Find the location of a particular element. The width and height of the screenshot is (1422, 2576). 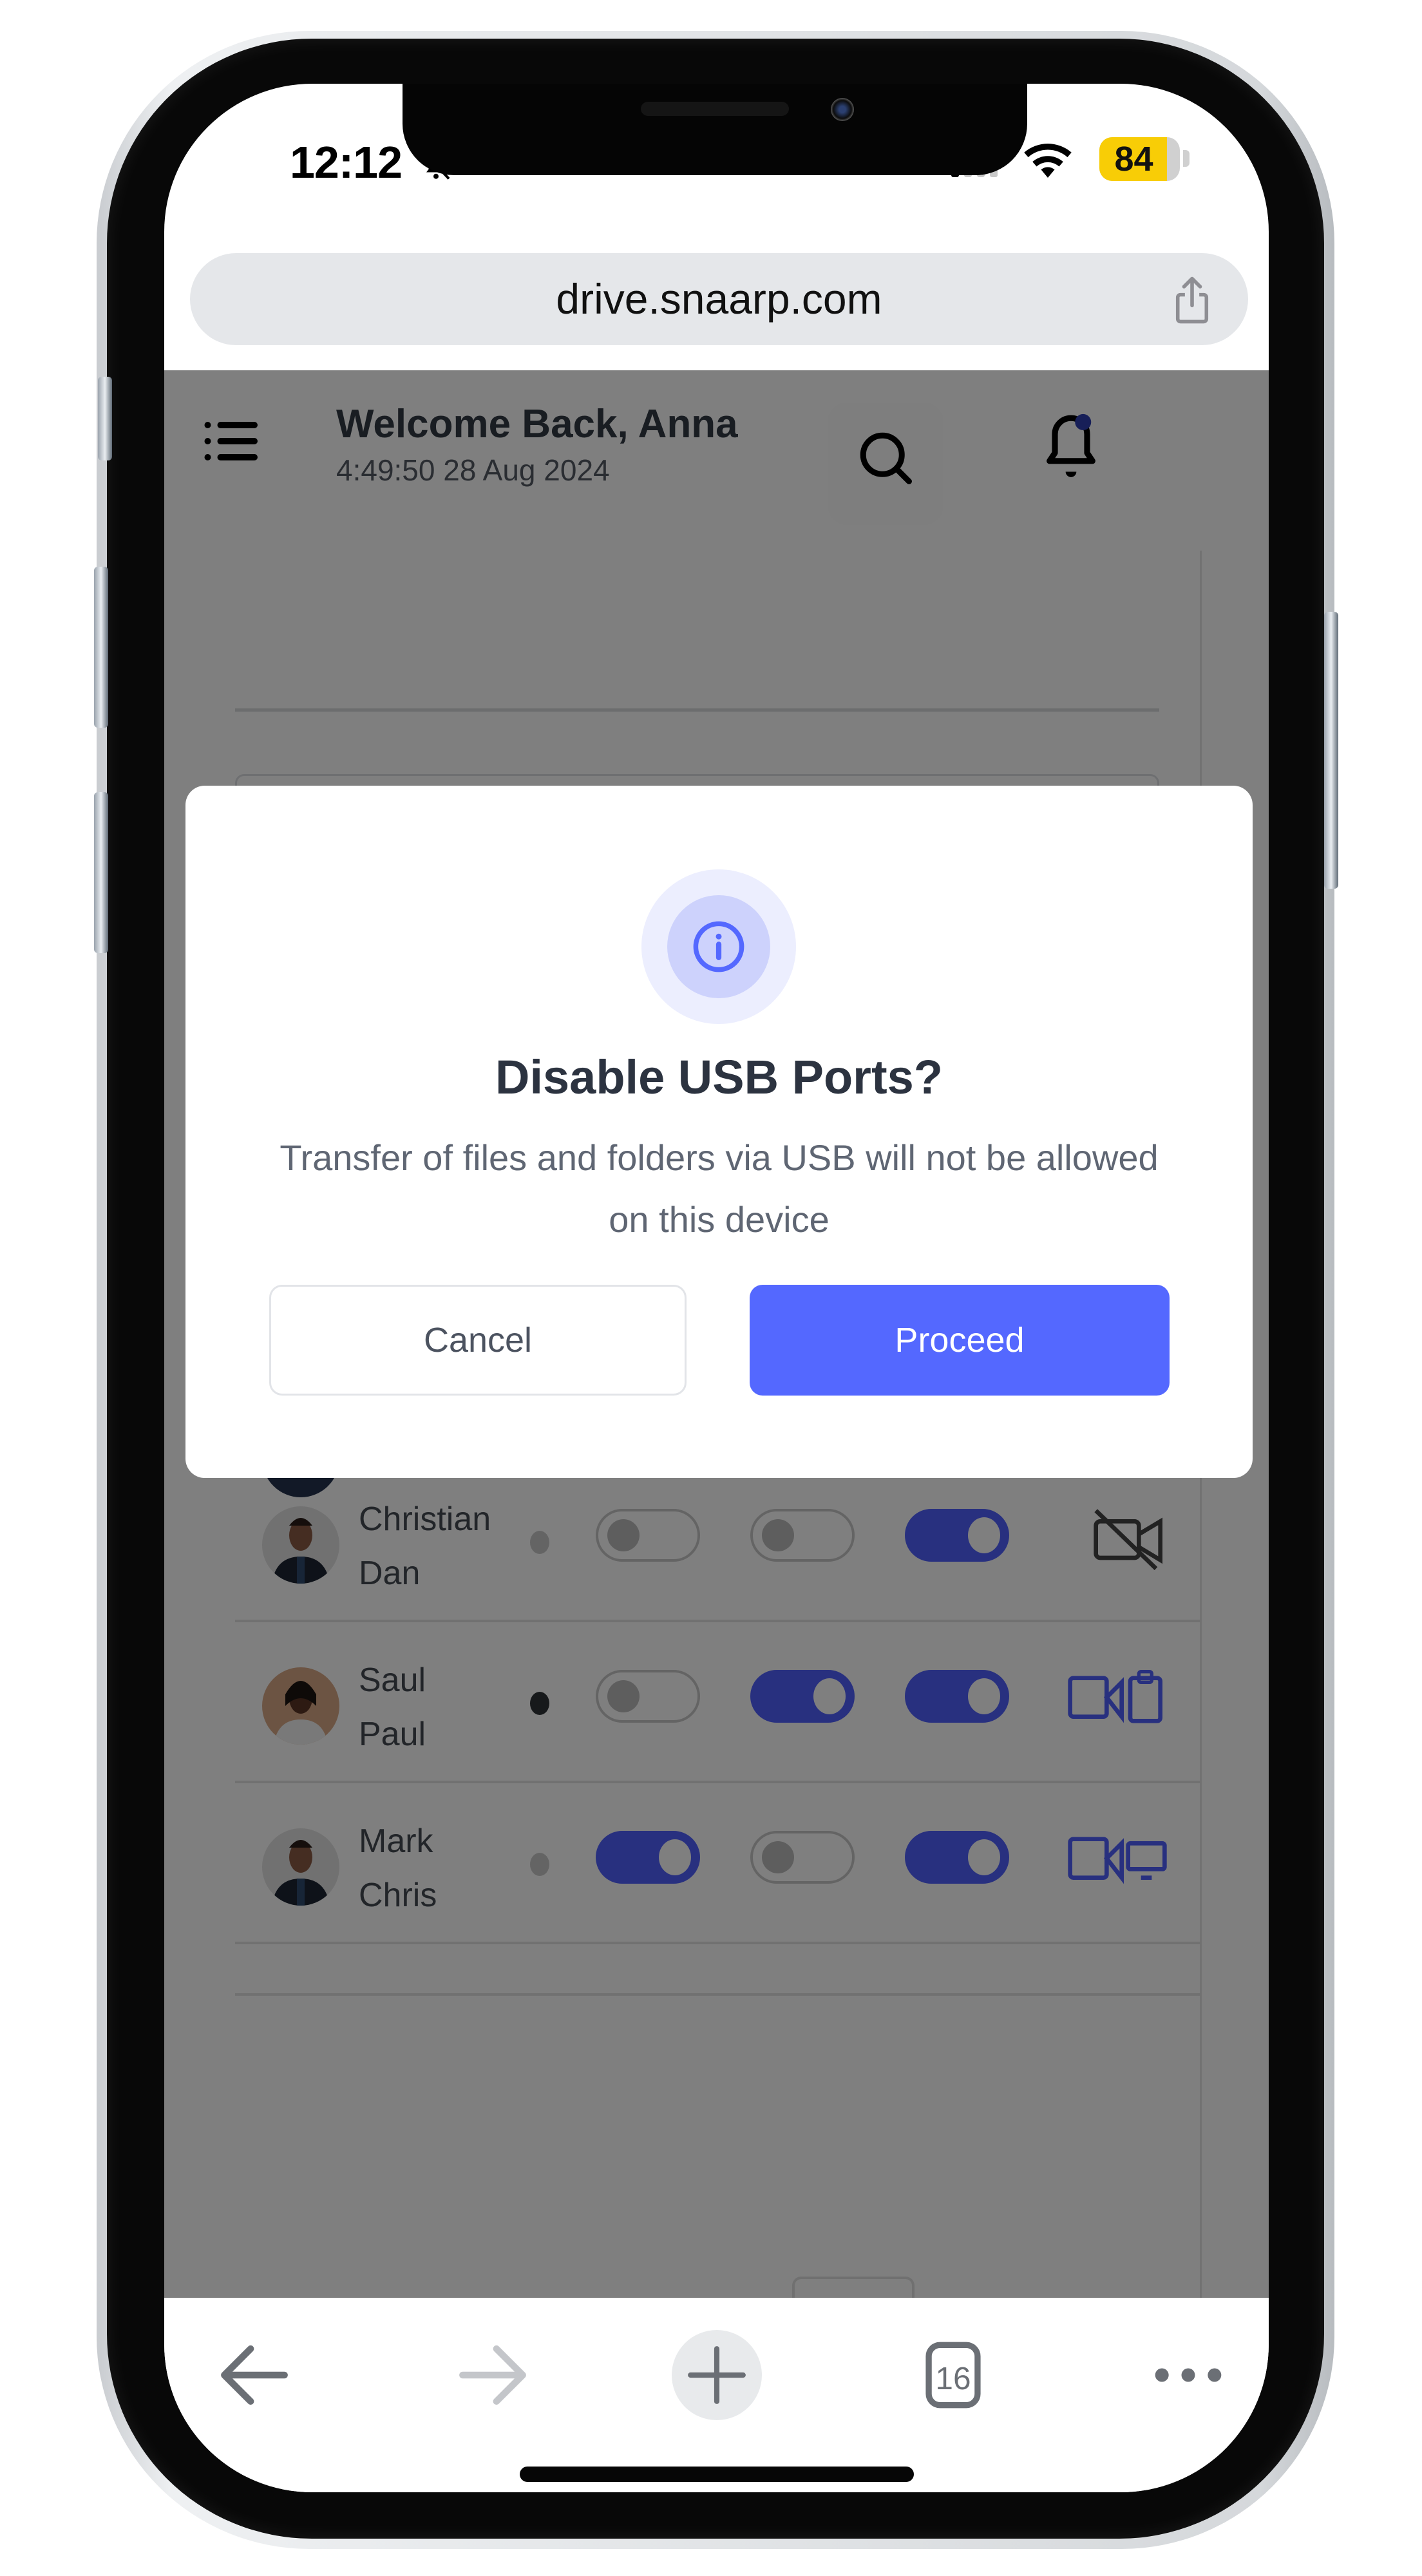

battery-indicator: 84 is located at coordinates (1139, 159).